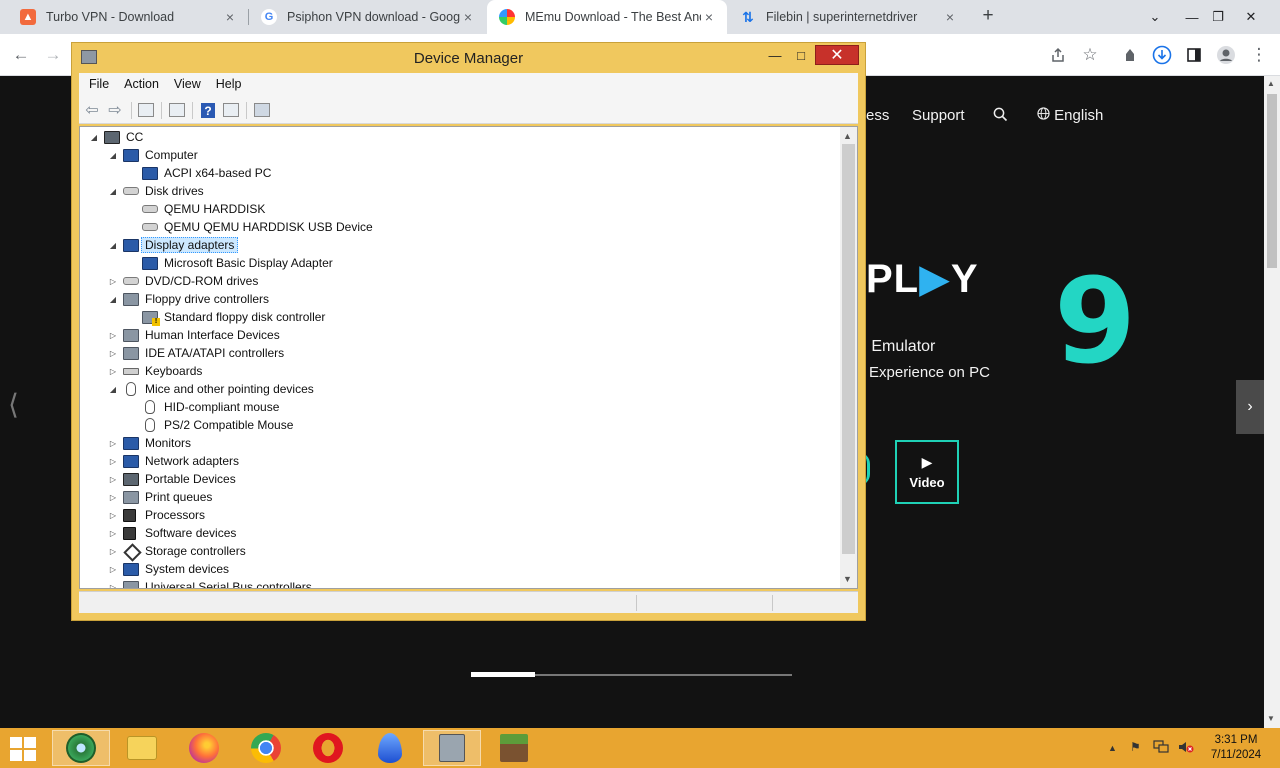 This screenshot has height=768, width=1280. Describe the element at coordinates (877, 115) in the screenshot. I see `nav-link-business: ess` at that location.